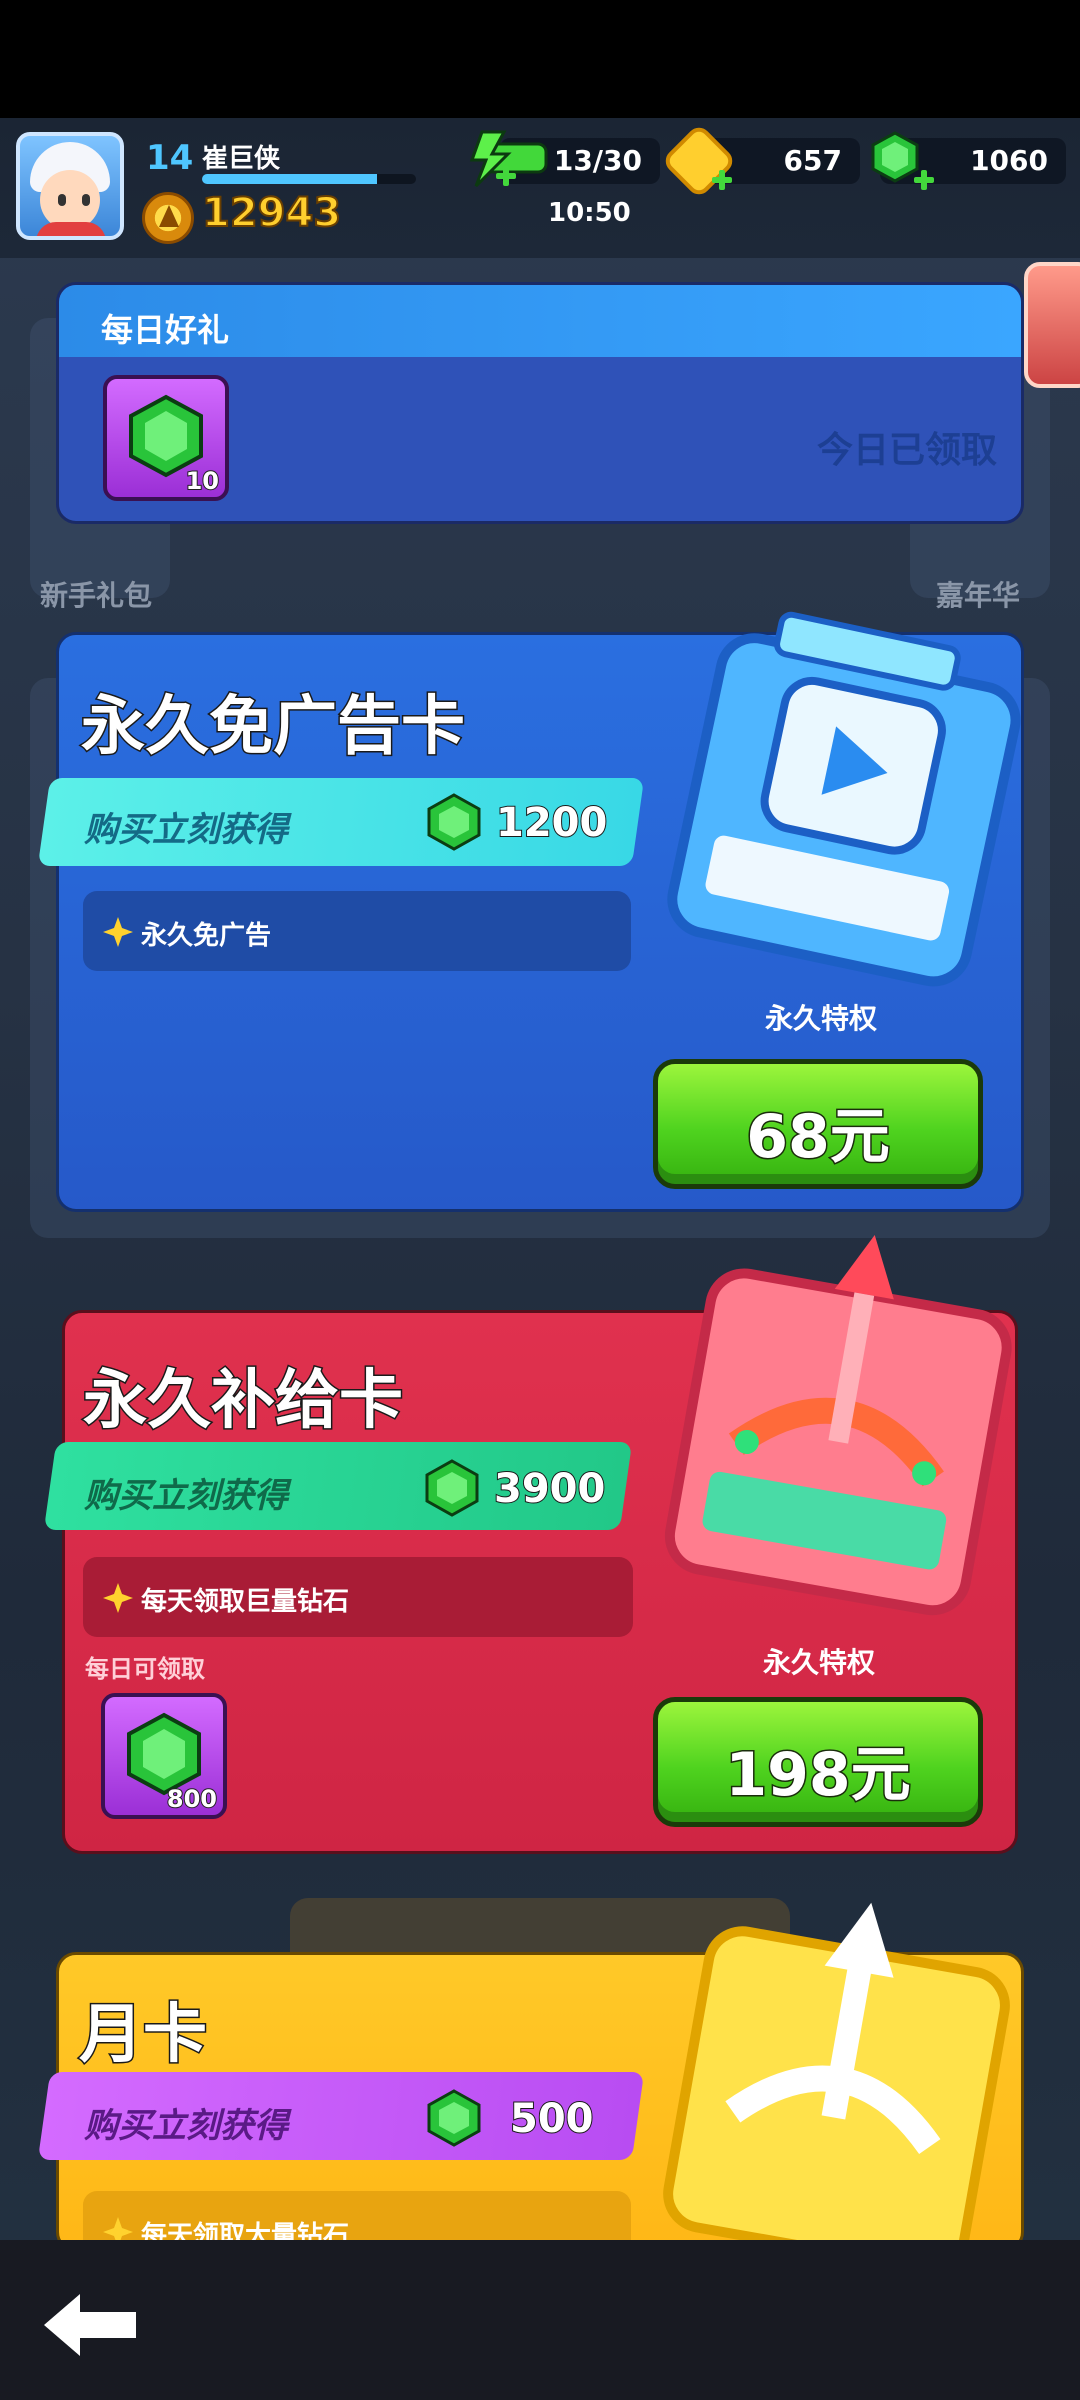  I want to click on ad-free-perm-label: 永久特权, so click(821, 1018).